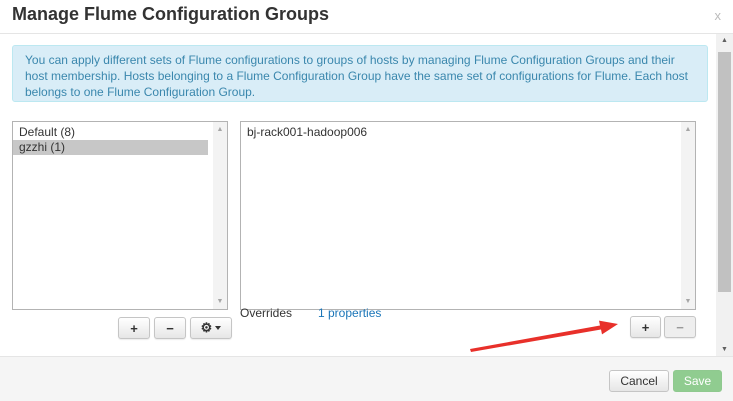 The image size is (733, 401). Describe the element at coordinates (120, 132) in the screenshot. I see `config-group-item-default: Default (8)` at that location.